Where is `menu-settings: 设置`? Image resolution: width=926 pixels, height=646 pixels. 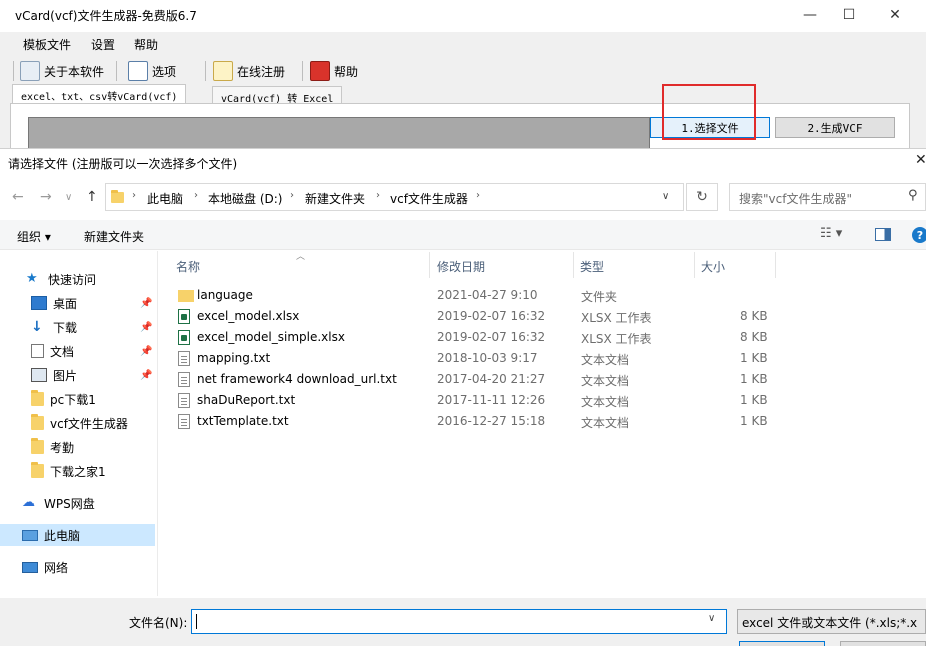 menu-settings: 设置 is located at coordinates (103, 44).